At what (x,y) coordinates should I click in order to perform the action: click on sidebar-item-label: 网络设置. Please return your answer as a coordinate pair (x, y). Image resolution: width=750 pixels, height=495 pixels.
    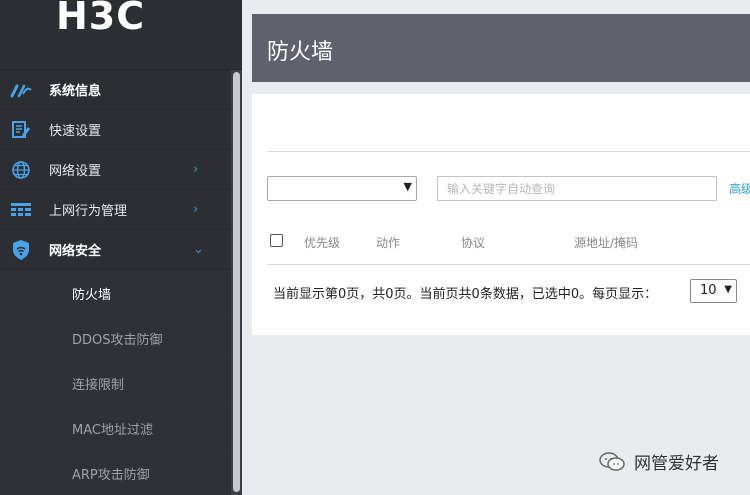
    Looking at the image, I should click on (75, 171).